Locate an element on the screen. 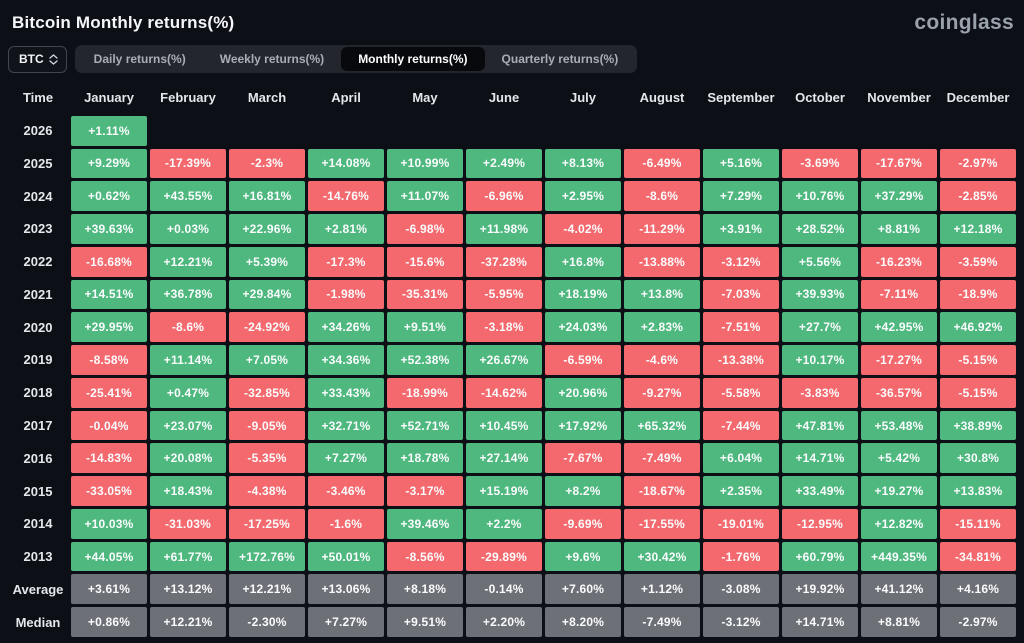 This screenshot has height=643, width=1024. return-cell: -1.98% is located at coordinates (346, 294).